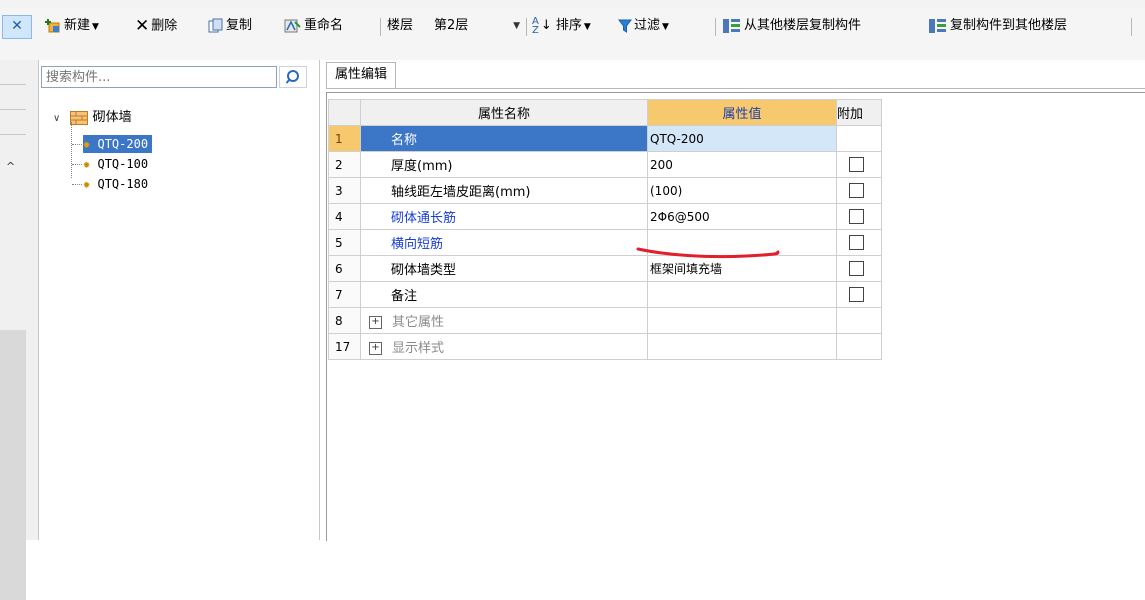  What do you see at coordinates (344, 320) in the screenshot?
I see `row-number: 8` at bounding box center [344, 320].